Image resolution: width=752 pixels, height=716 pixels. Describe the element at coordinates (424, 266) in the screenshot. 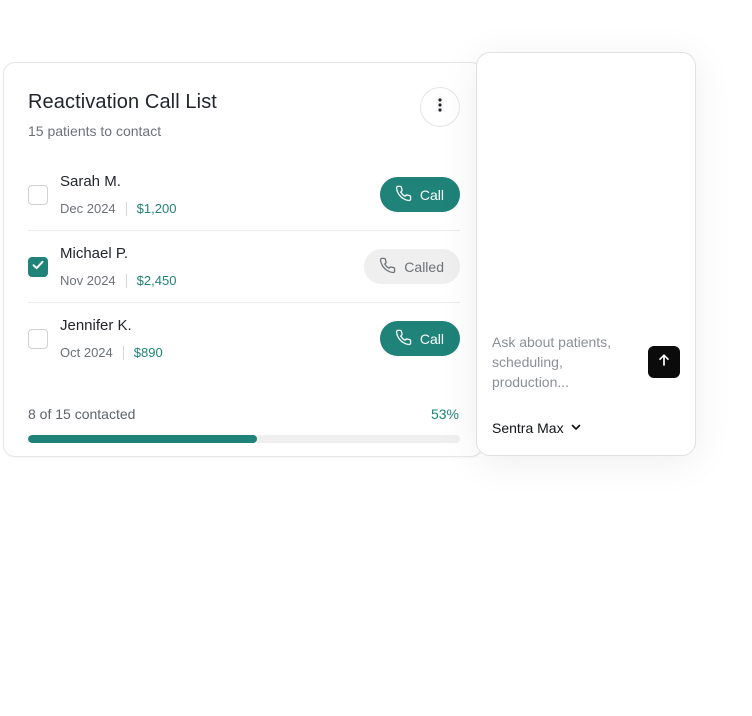

I see `called-button-label: Called` at that location.